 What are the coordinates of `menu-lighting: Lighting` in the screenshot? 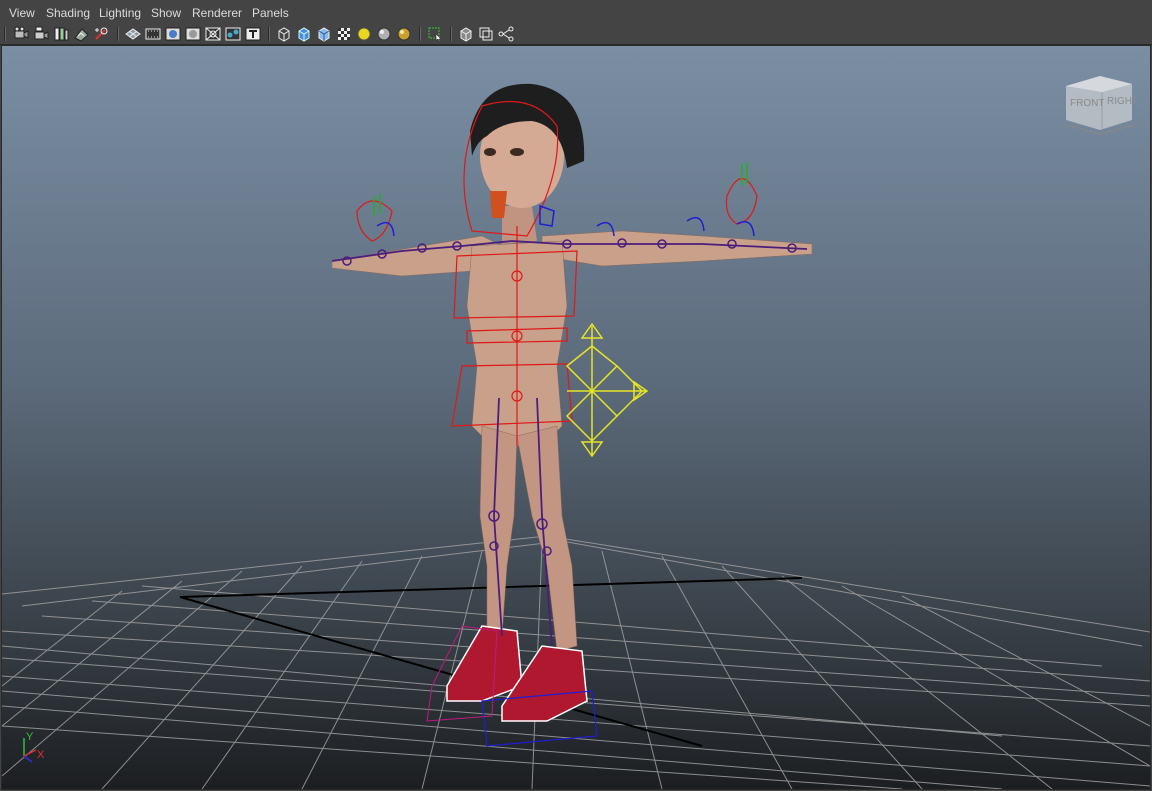 It's located at (120, 13).